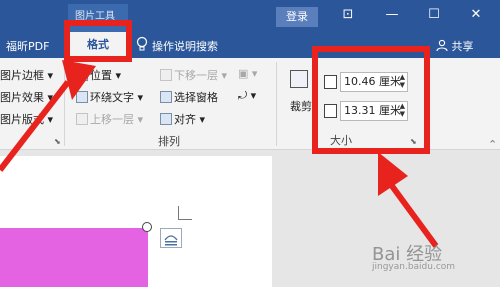  I want to click on watermark-url: jingyan.baidu.com, so click(414, 267).